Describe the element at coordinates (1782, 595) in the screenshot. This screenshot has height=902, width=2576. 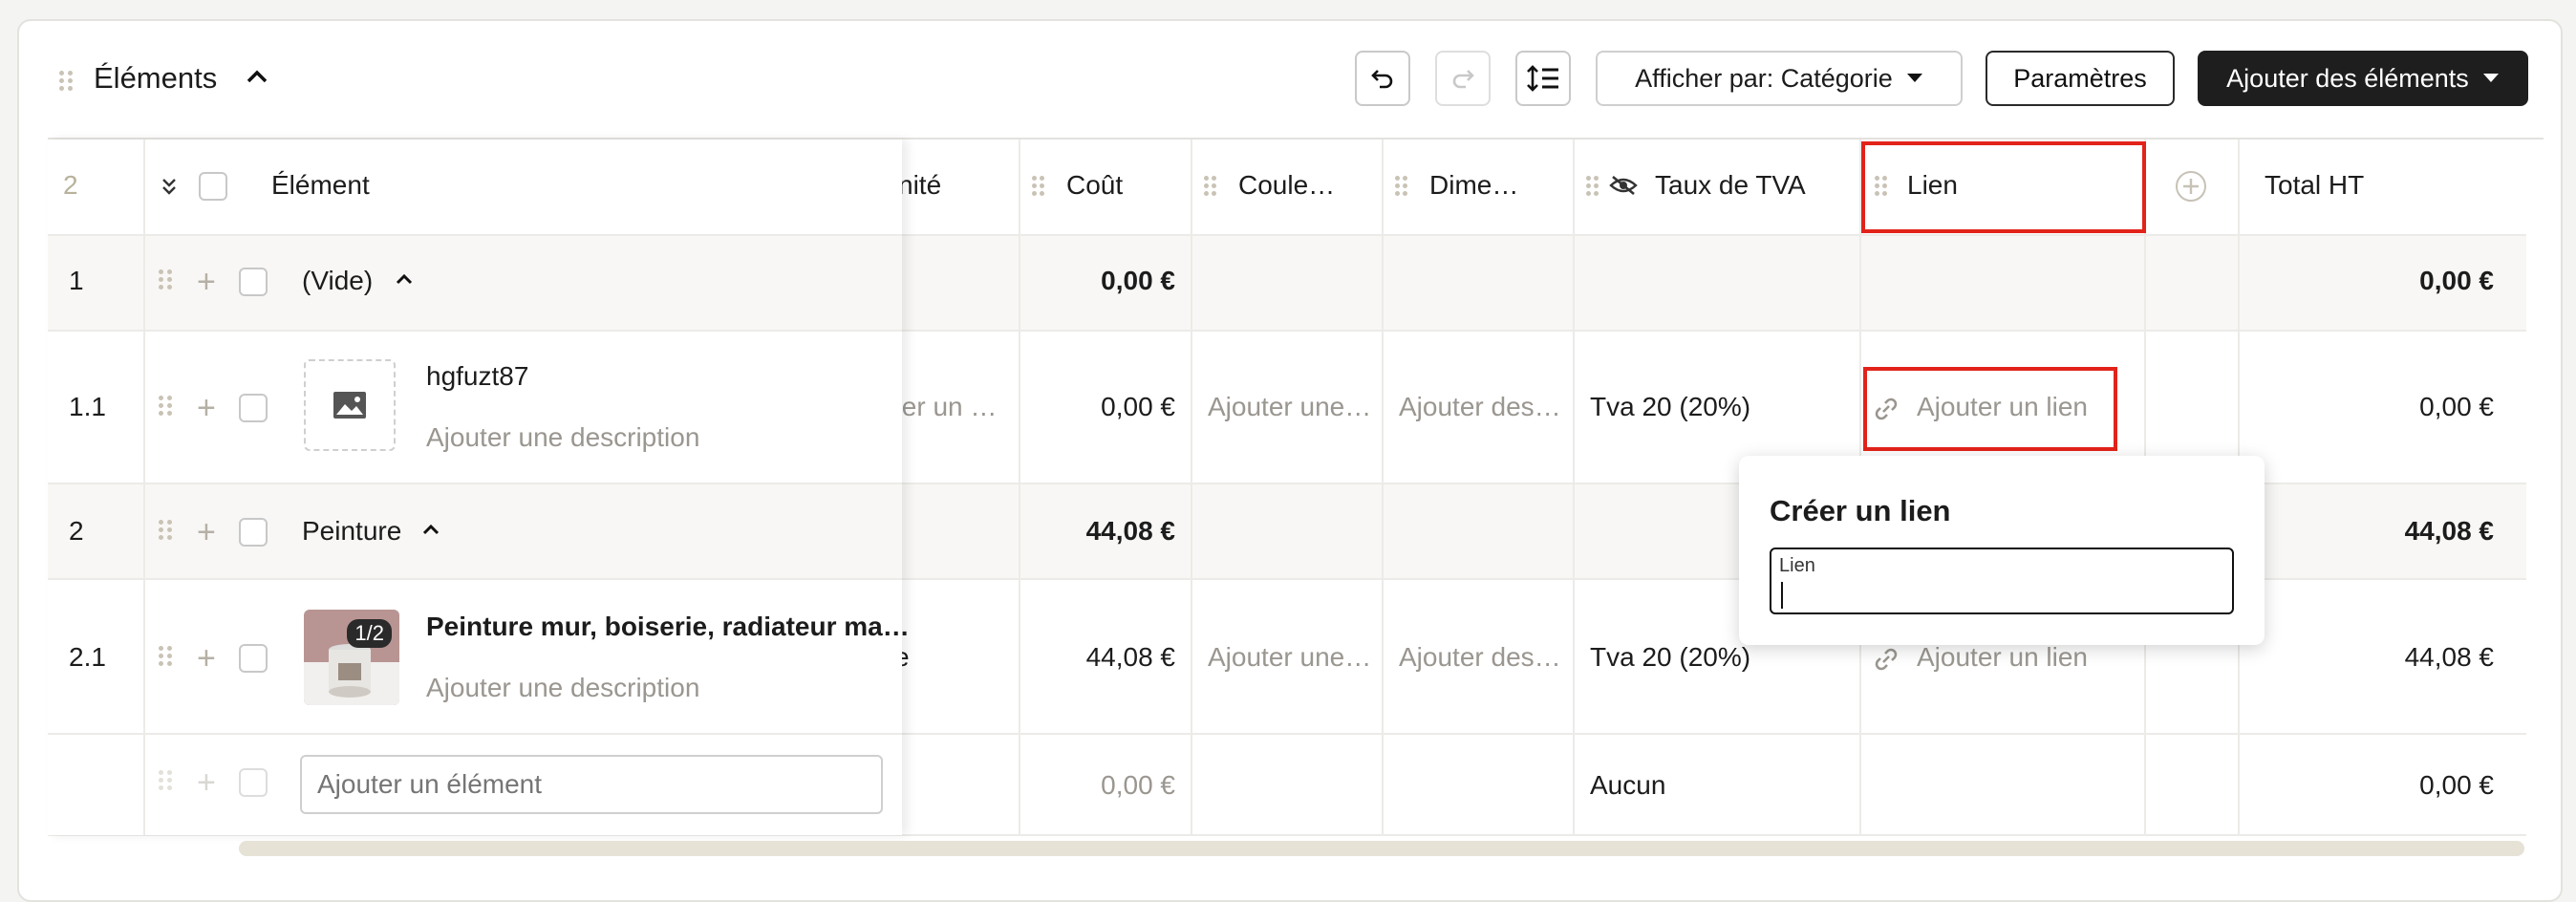
I see `text-cursor` at that location.